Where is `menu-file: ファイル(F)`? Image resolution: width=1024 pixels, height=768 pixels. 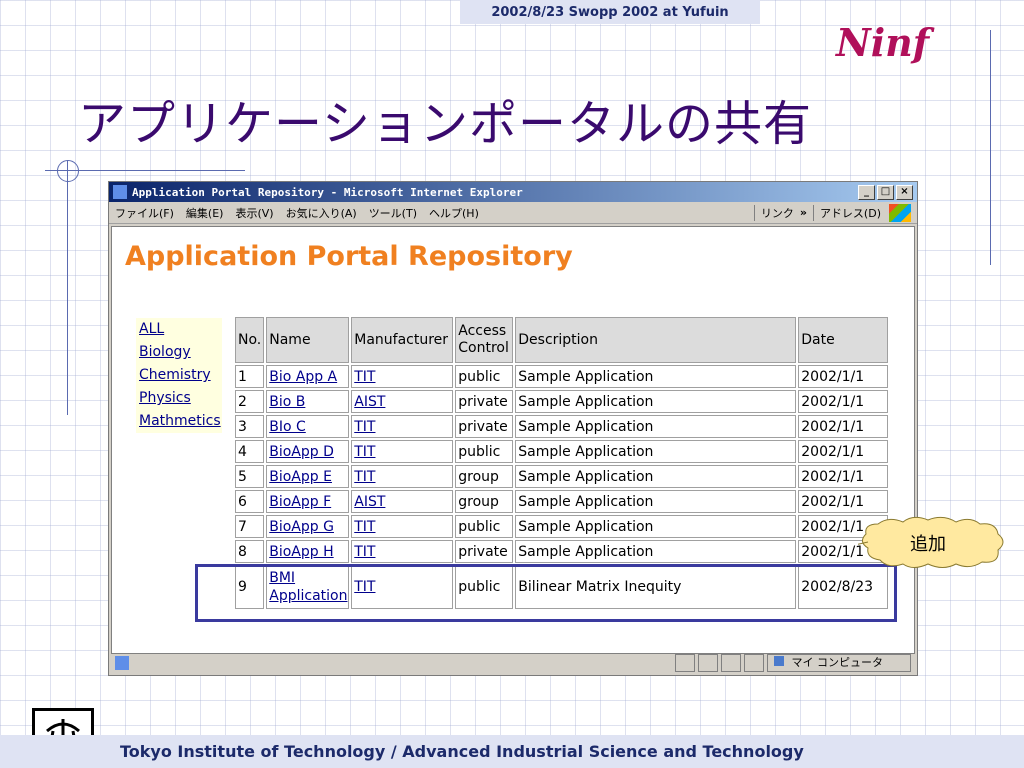
menu-file: ファイル(F) is located at coordinates (144, 213).